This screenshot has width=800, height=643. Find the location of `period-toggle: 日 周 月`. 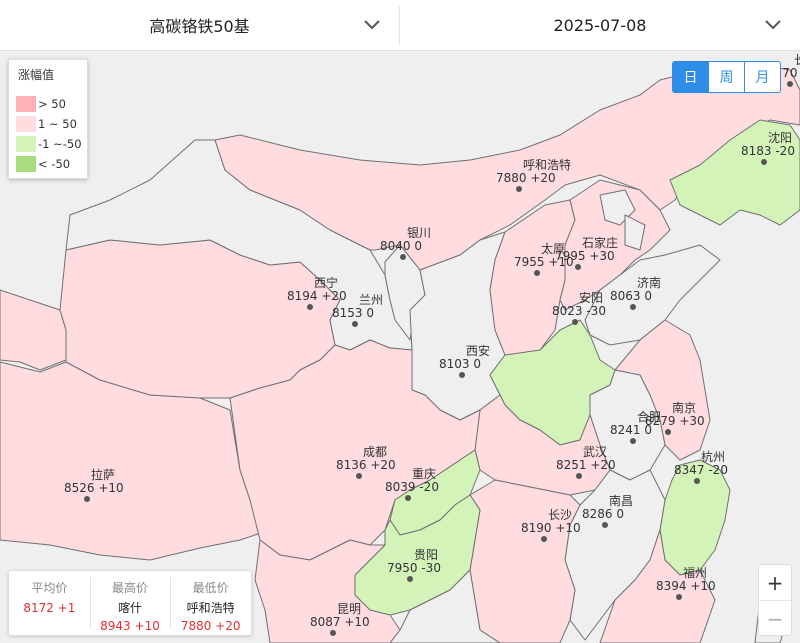

period-toggle: 日 周 月 is located at coordinates (726, 77).